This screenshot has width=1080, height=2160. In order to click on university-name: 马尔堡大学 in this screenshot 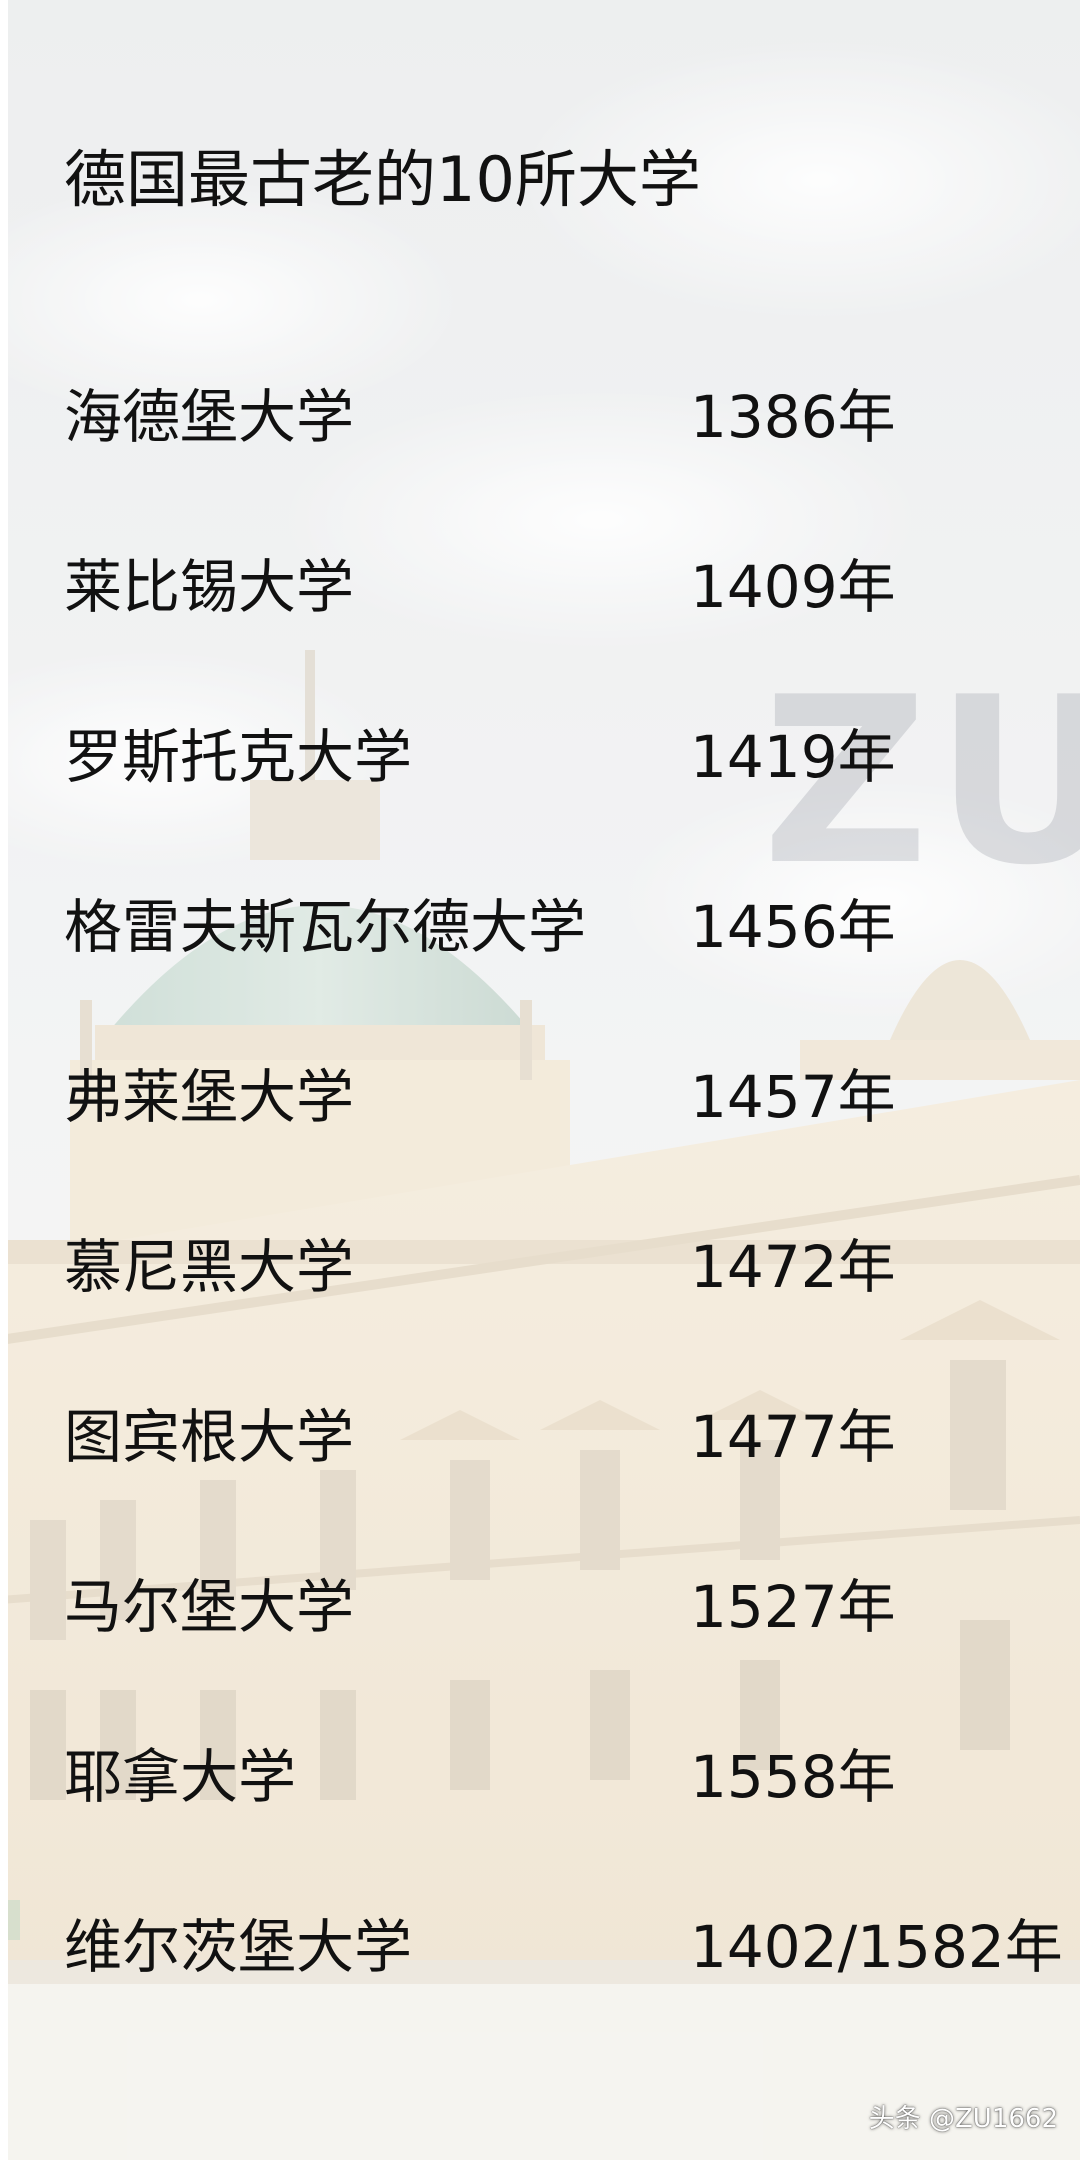, I will do `click(209, 1607)`.